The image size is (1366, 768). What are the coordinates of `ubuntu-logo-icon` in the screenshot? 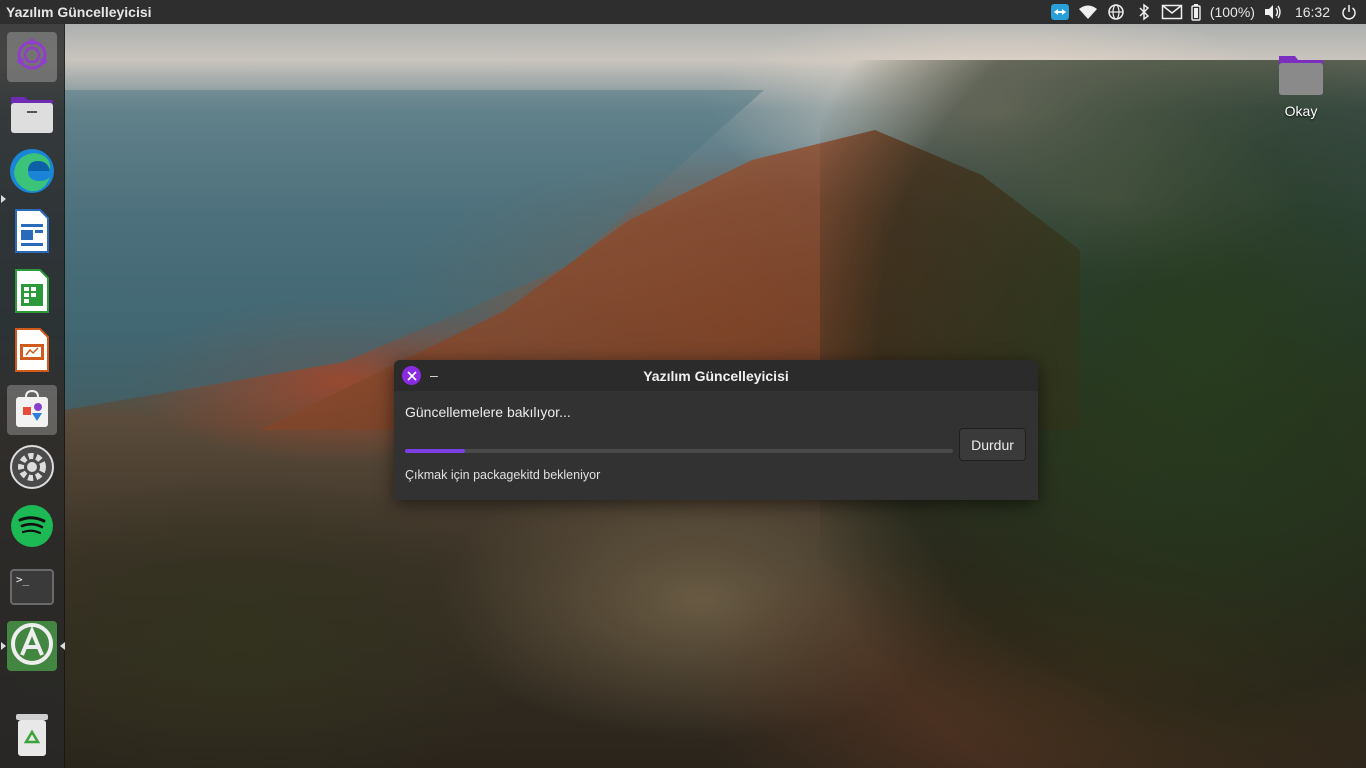 It's located at (32, 57).